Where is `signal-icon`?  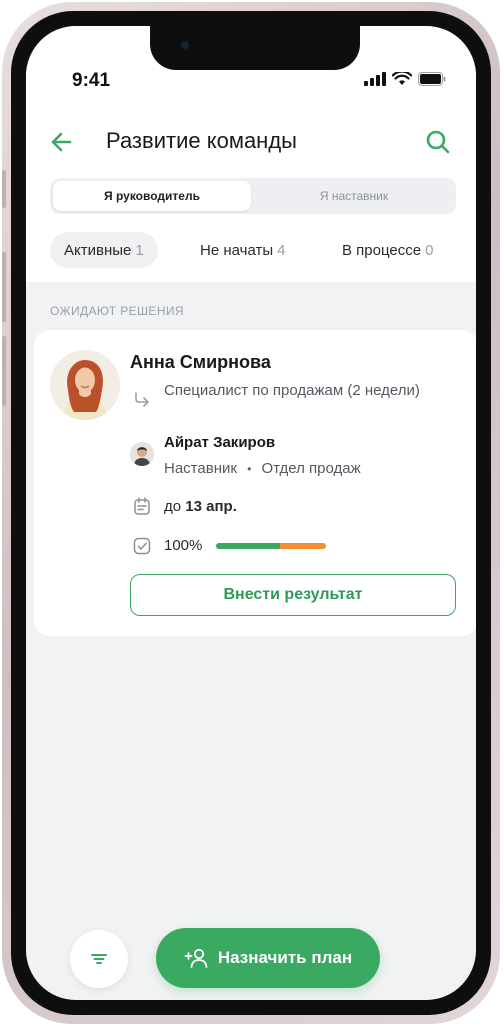
signal-icon is located at coordinates (375, 79).